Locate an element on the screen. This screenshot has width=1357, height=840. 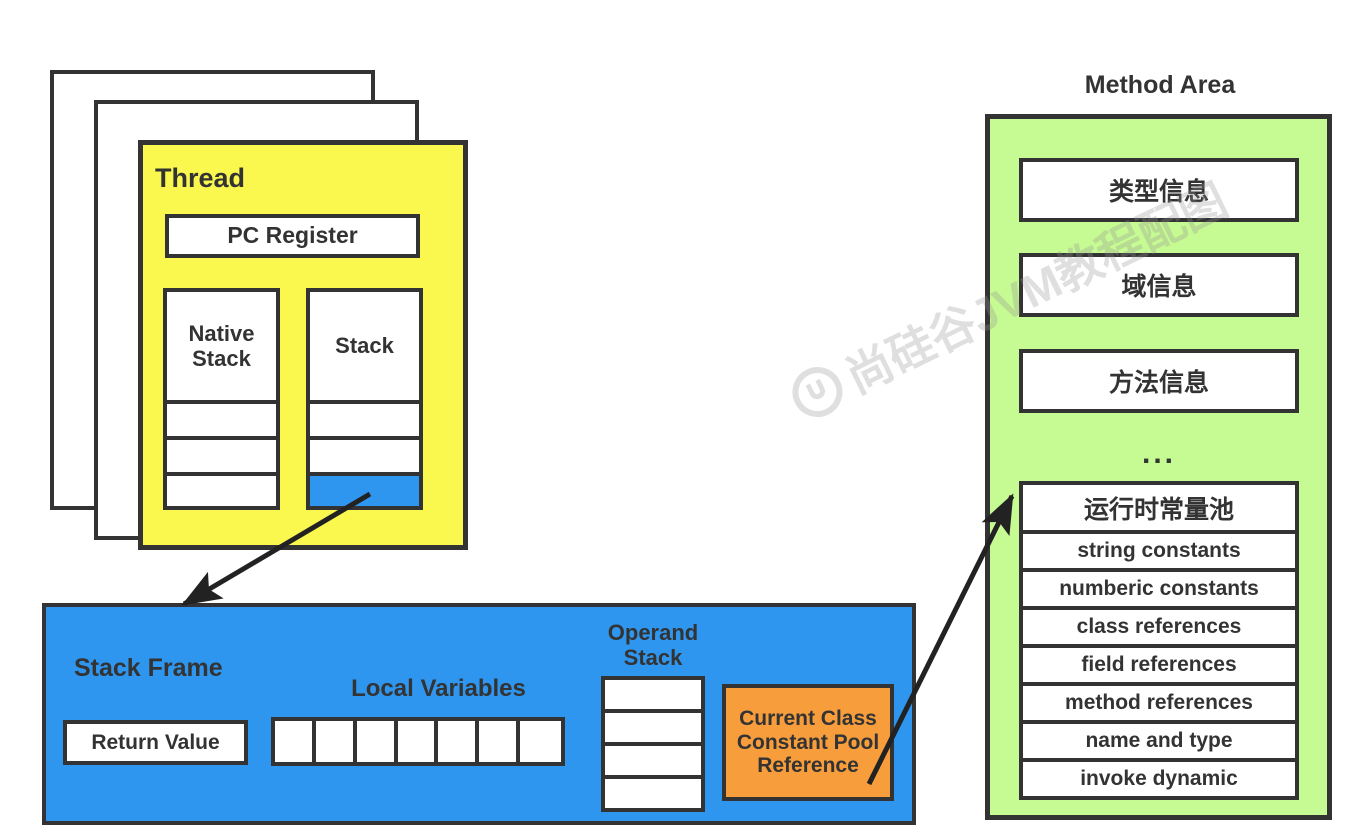
constant-pool-entry: field references is located at coordinates (1159, 667).